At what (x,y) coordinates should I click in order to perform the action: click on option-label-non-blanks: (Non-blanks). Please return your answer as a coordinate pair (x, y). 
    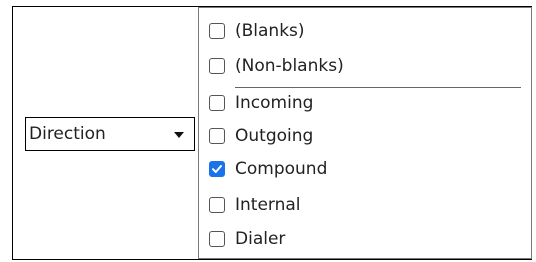
    Looking at the image, I should click on (289, 66).